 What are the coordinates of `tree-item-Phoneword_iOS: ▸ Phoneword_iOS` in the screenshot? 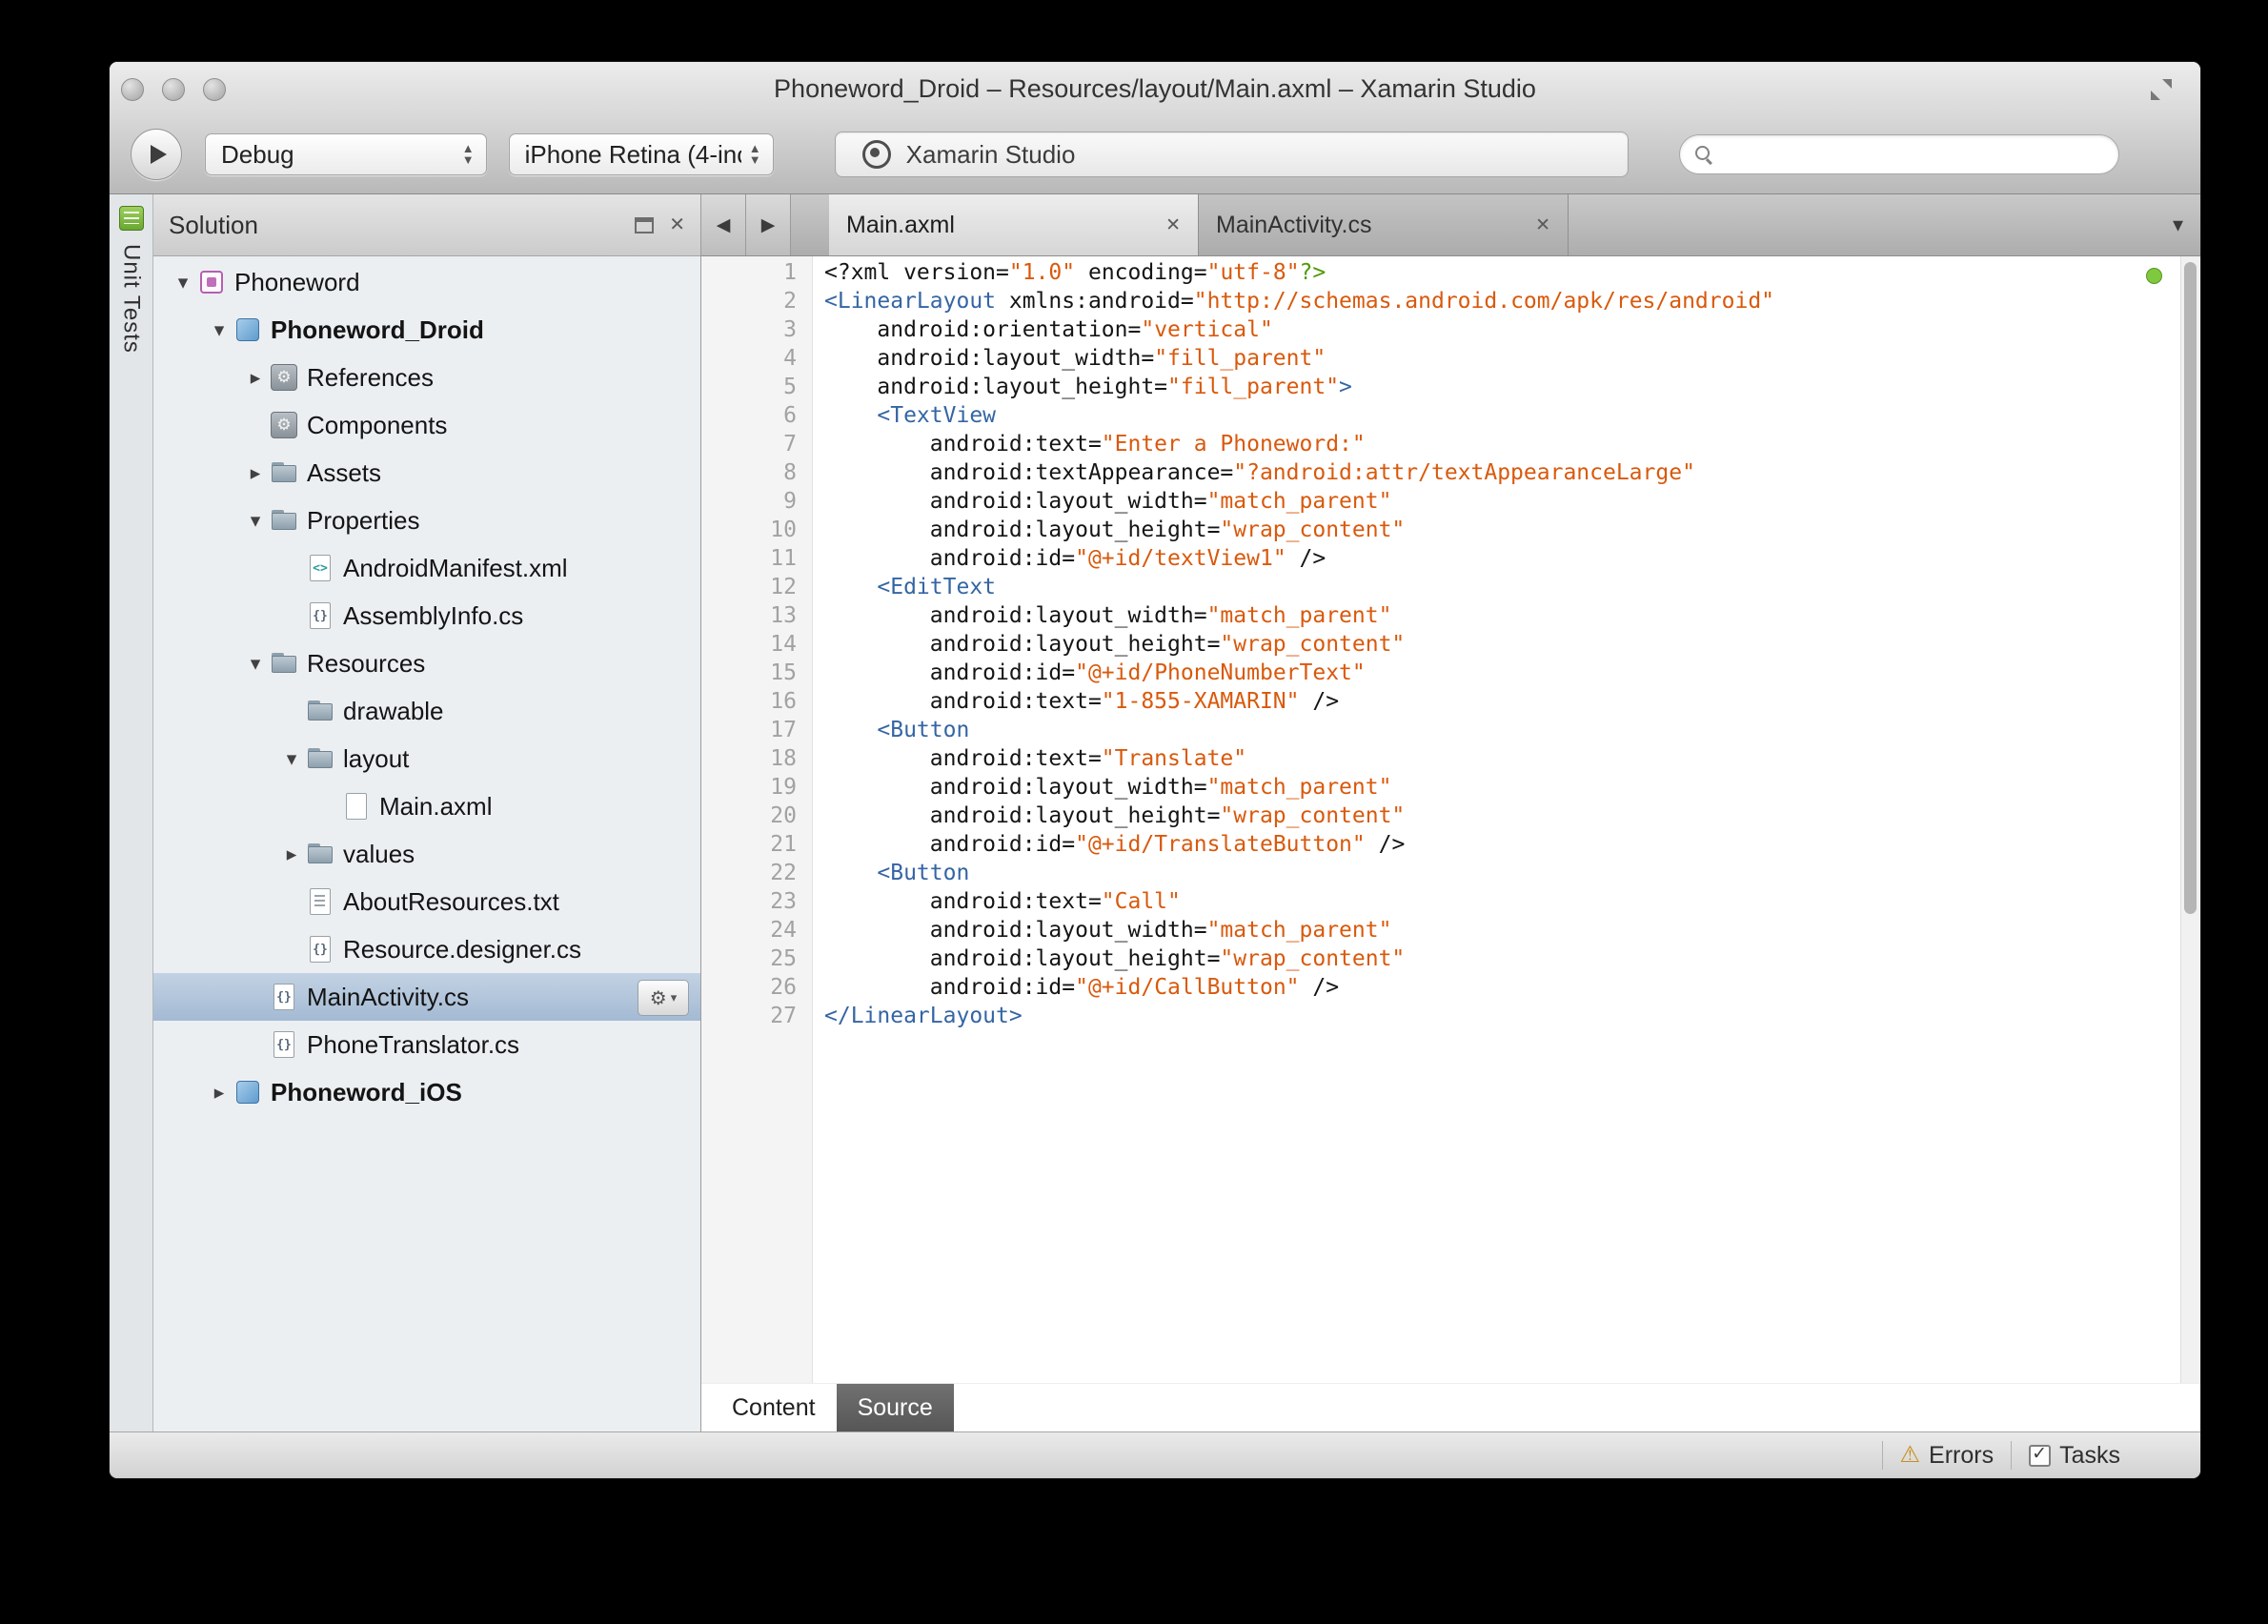 It's located at (426, 1092).